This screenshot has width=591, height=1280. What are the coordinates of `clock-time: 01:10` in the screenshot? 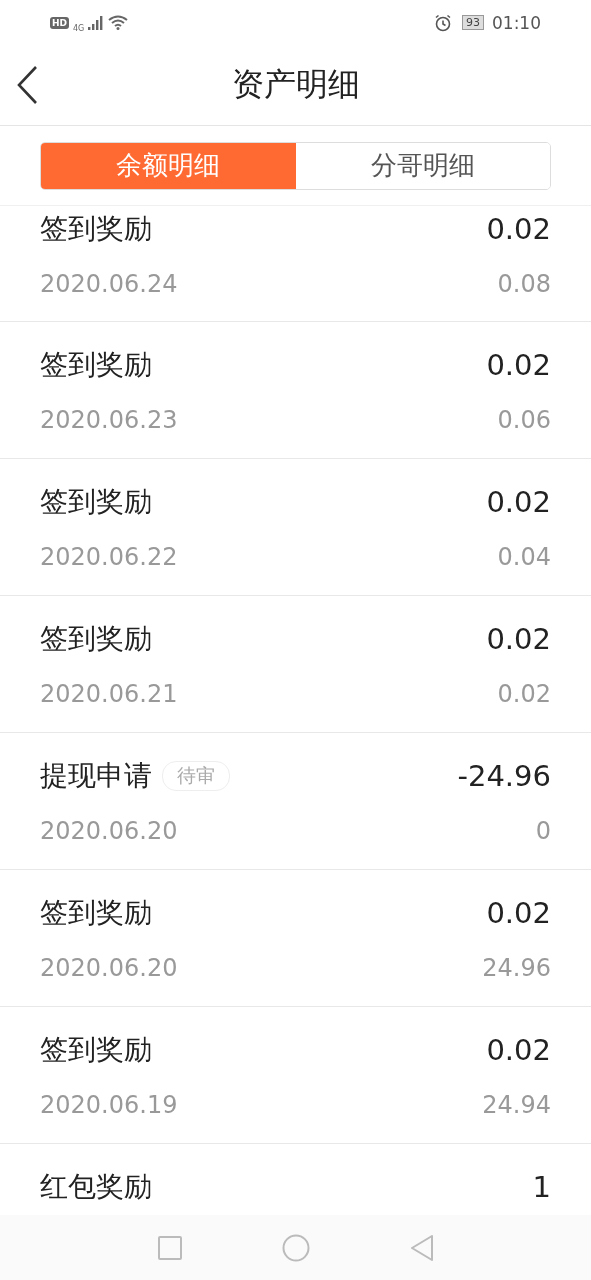 It's located at (516, 22).